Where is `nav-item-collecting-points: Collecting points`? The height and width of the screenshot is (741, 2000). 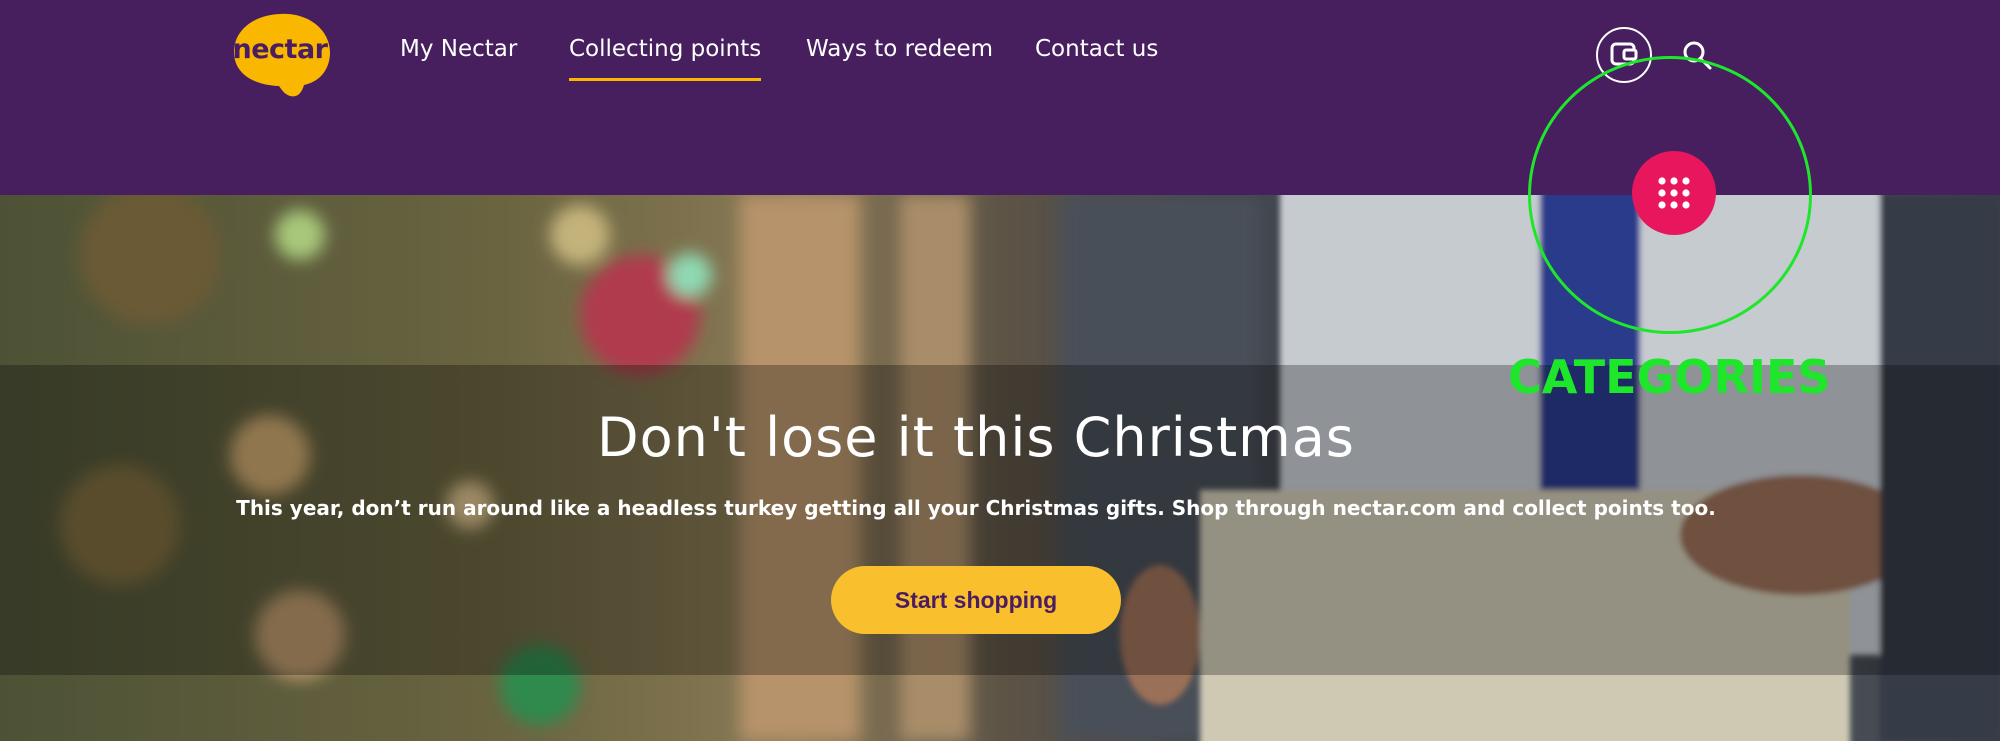
nav-item-collecting-points: Collecting points is located at coordinates (665, 58).